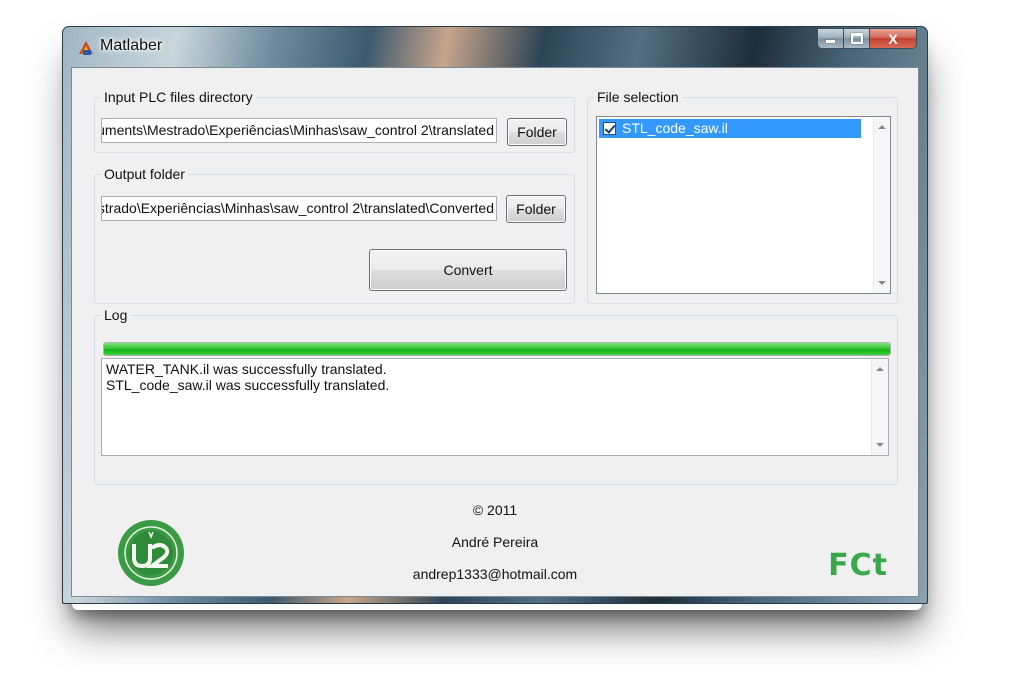 This screenshot has height=687, width=1015. I want to click on file-list-scrollbar, so click(881, 205).